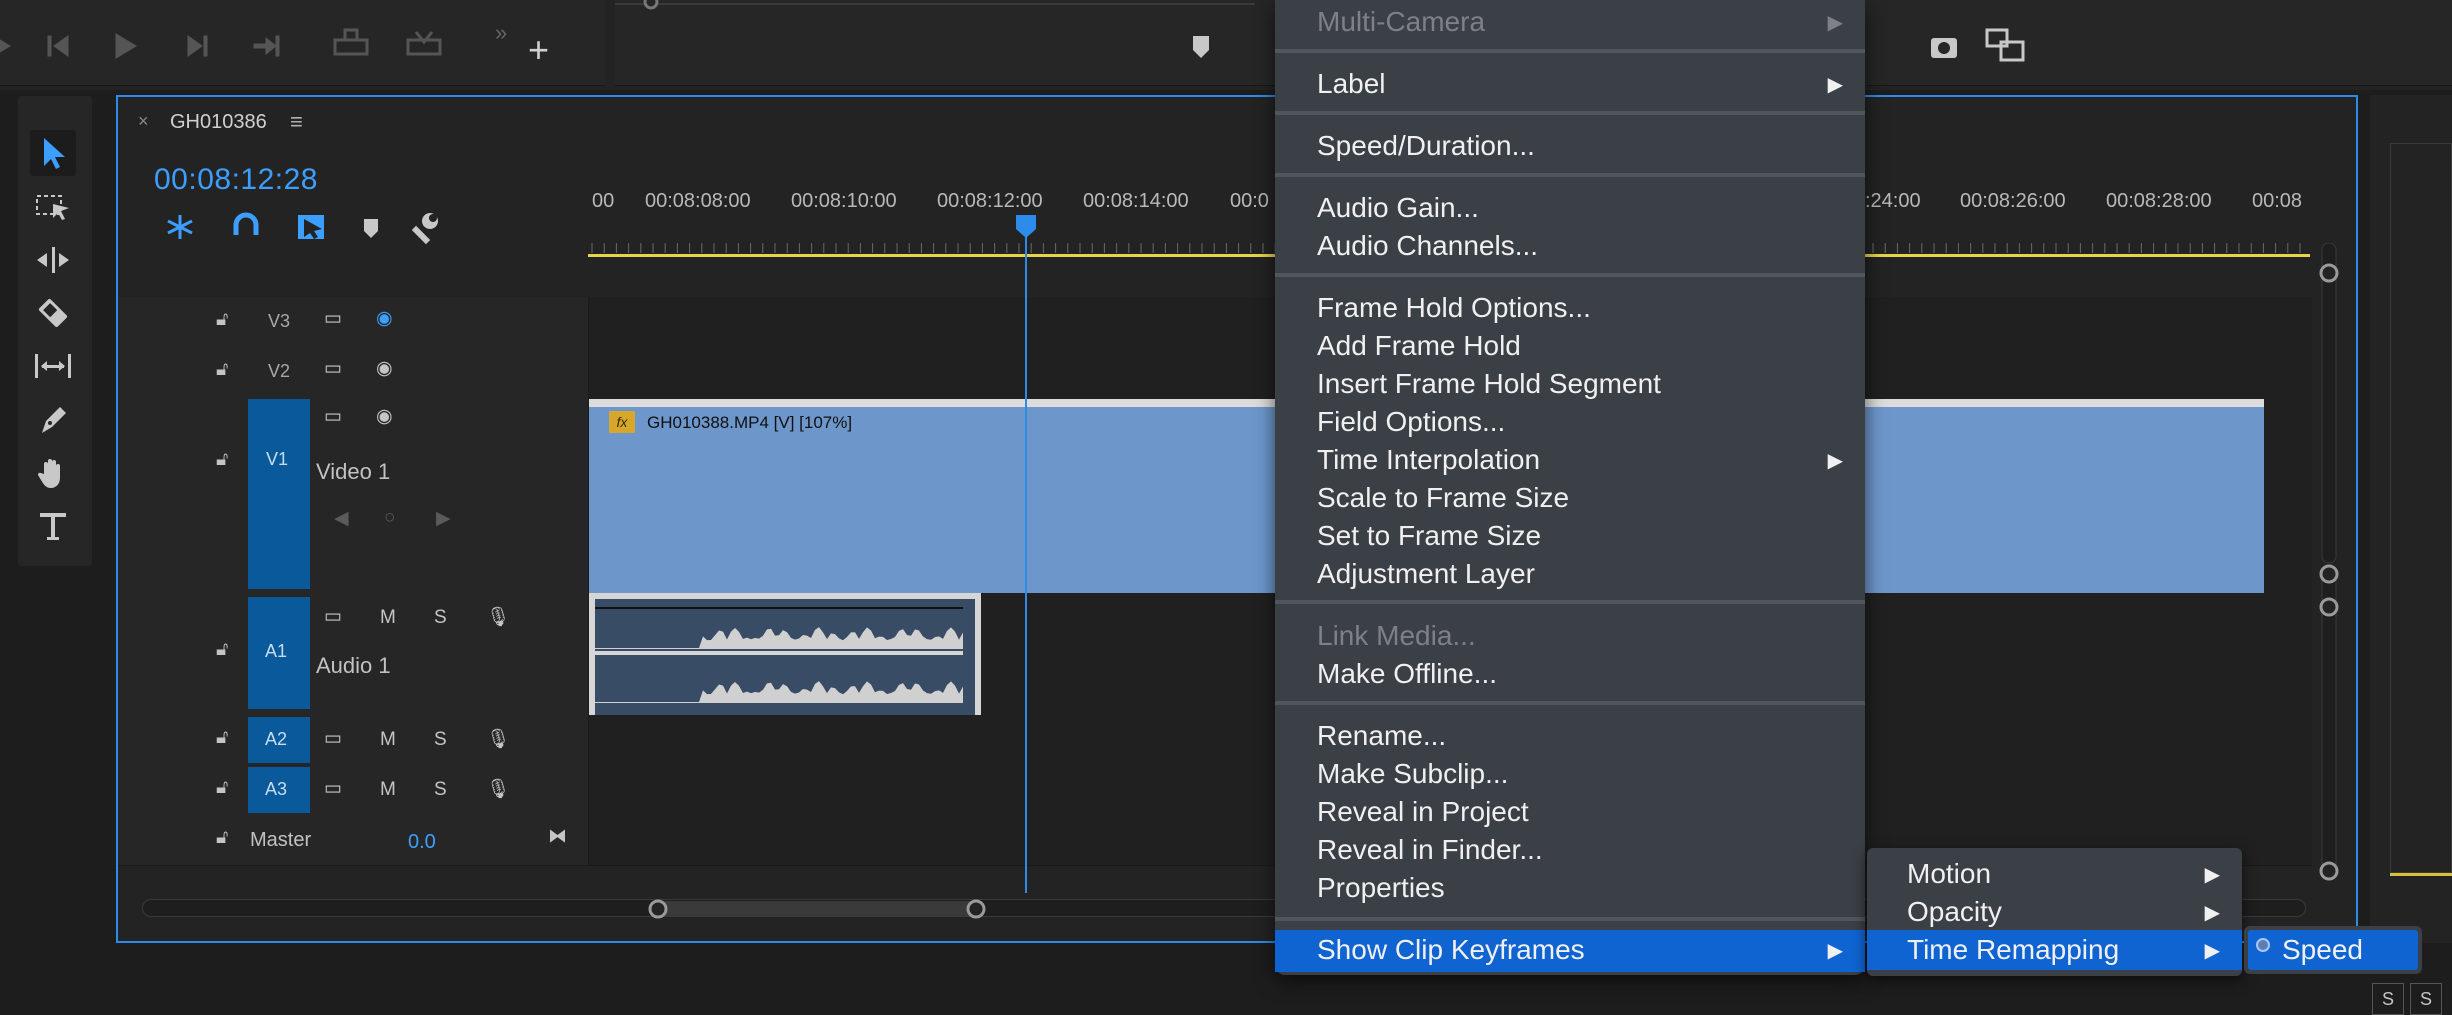 The width and height of the screenshot is (2452, 1015). What do you see at coordinates (1428, 460) in the screenshot?
I see `menu-item-time-interpolation: Time Interpolation` at bounding box center [1428, 460].